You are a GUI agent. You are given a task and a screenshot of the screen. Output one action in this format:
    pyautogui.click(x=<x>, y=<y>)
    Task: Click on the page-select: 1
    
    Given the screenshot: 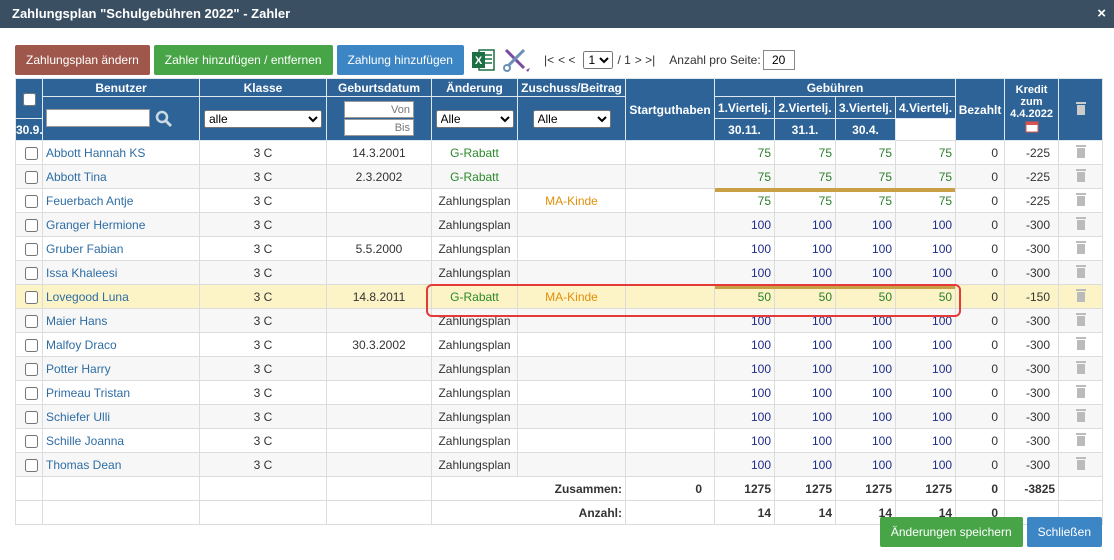 What is the action you would take?
    pyautogui.click(x=598, y=60)
    